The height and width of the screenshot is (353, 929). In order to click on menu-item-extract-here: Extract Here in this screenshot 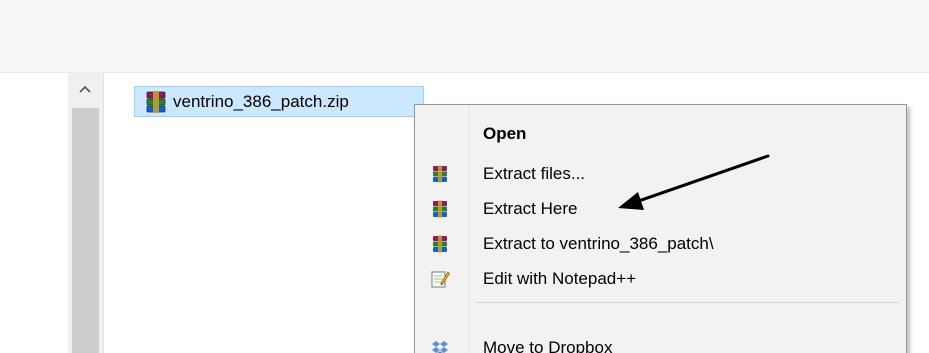, I will do `click(660, 209)`.